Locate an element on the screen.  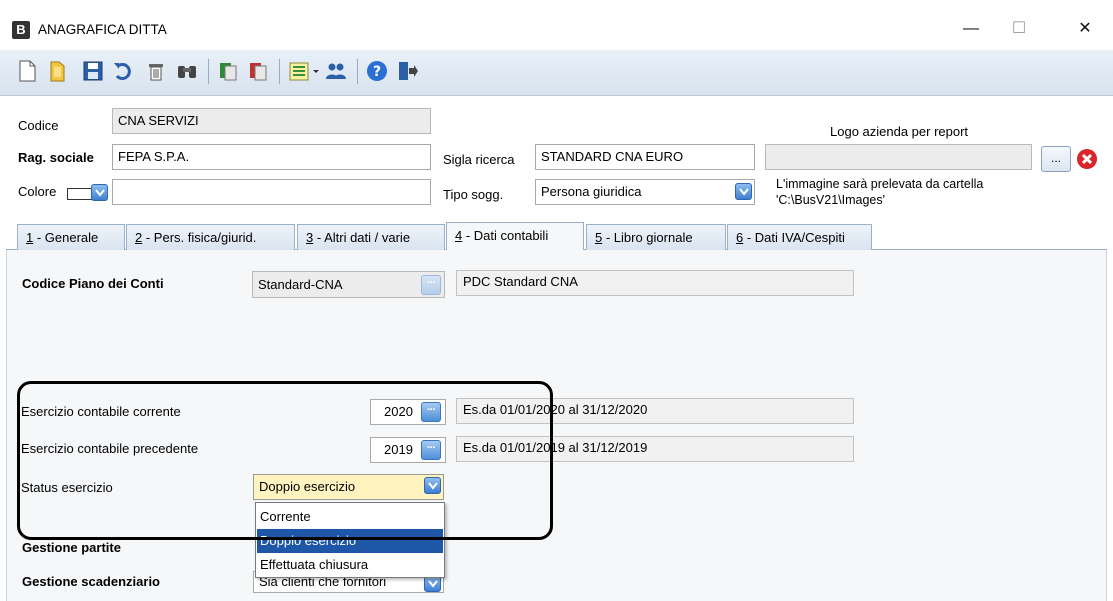
rag-sociale-field: FEPA S.P.A. is located at coordinates (271, 157).